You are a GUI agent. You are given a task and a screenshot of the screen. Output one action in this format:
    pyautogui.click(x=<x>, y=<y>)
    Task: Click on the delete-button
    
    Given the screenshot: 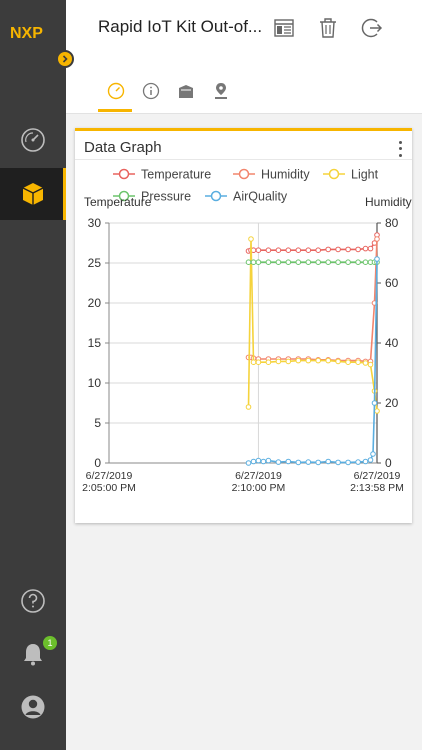 What is the action you would take?
    pyautogui.click(x=328, y=28)
    